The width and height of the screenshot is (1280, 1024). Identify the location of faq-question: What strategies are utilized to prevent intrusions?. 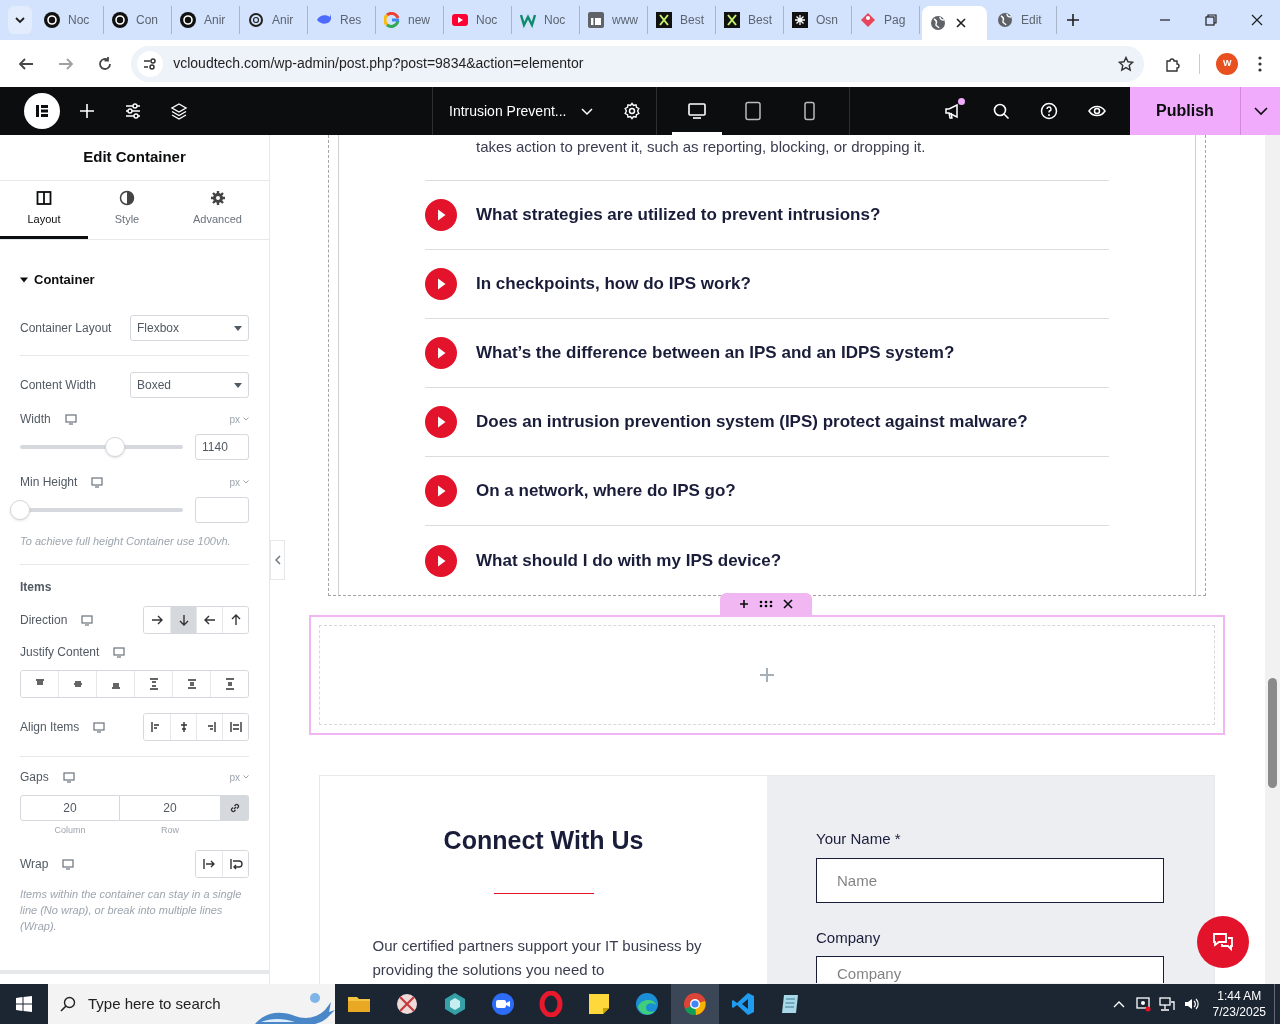
(678, 215).